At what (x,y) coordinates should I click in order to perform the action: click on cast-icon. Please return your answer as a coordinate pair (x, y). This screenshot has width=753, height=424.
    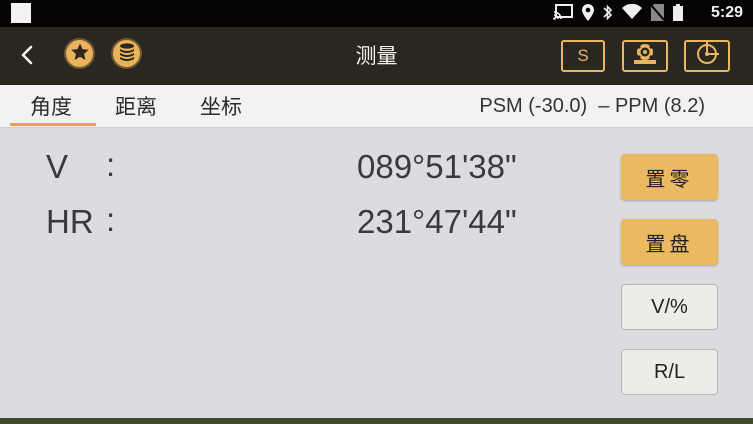
    Looking at the image, I should click on (563, 14).